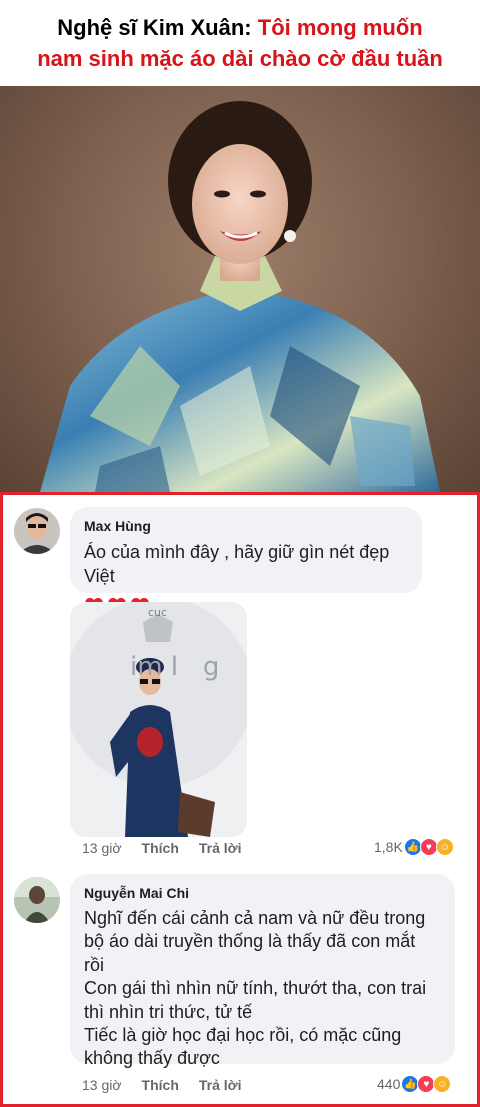  I want to click on headline-highlight: Tôi mong muốn, so click(340, 27).